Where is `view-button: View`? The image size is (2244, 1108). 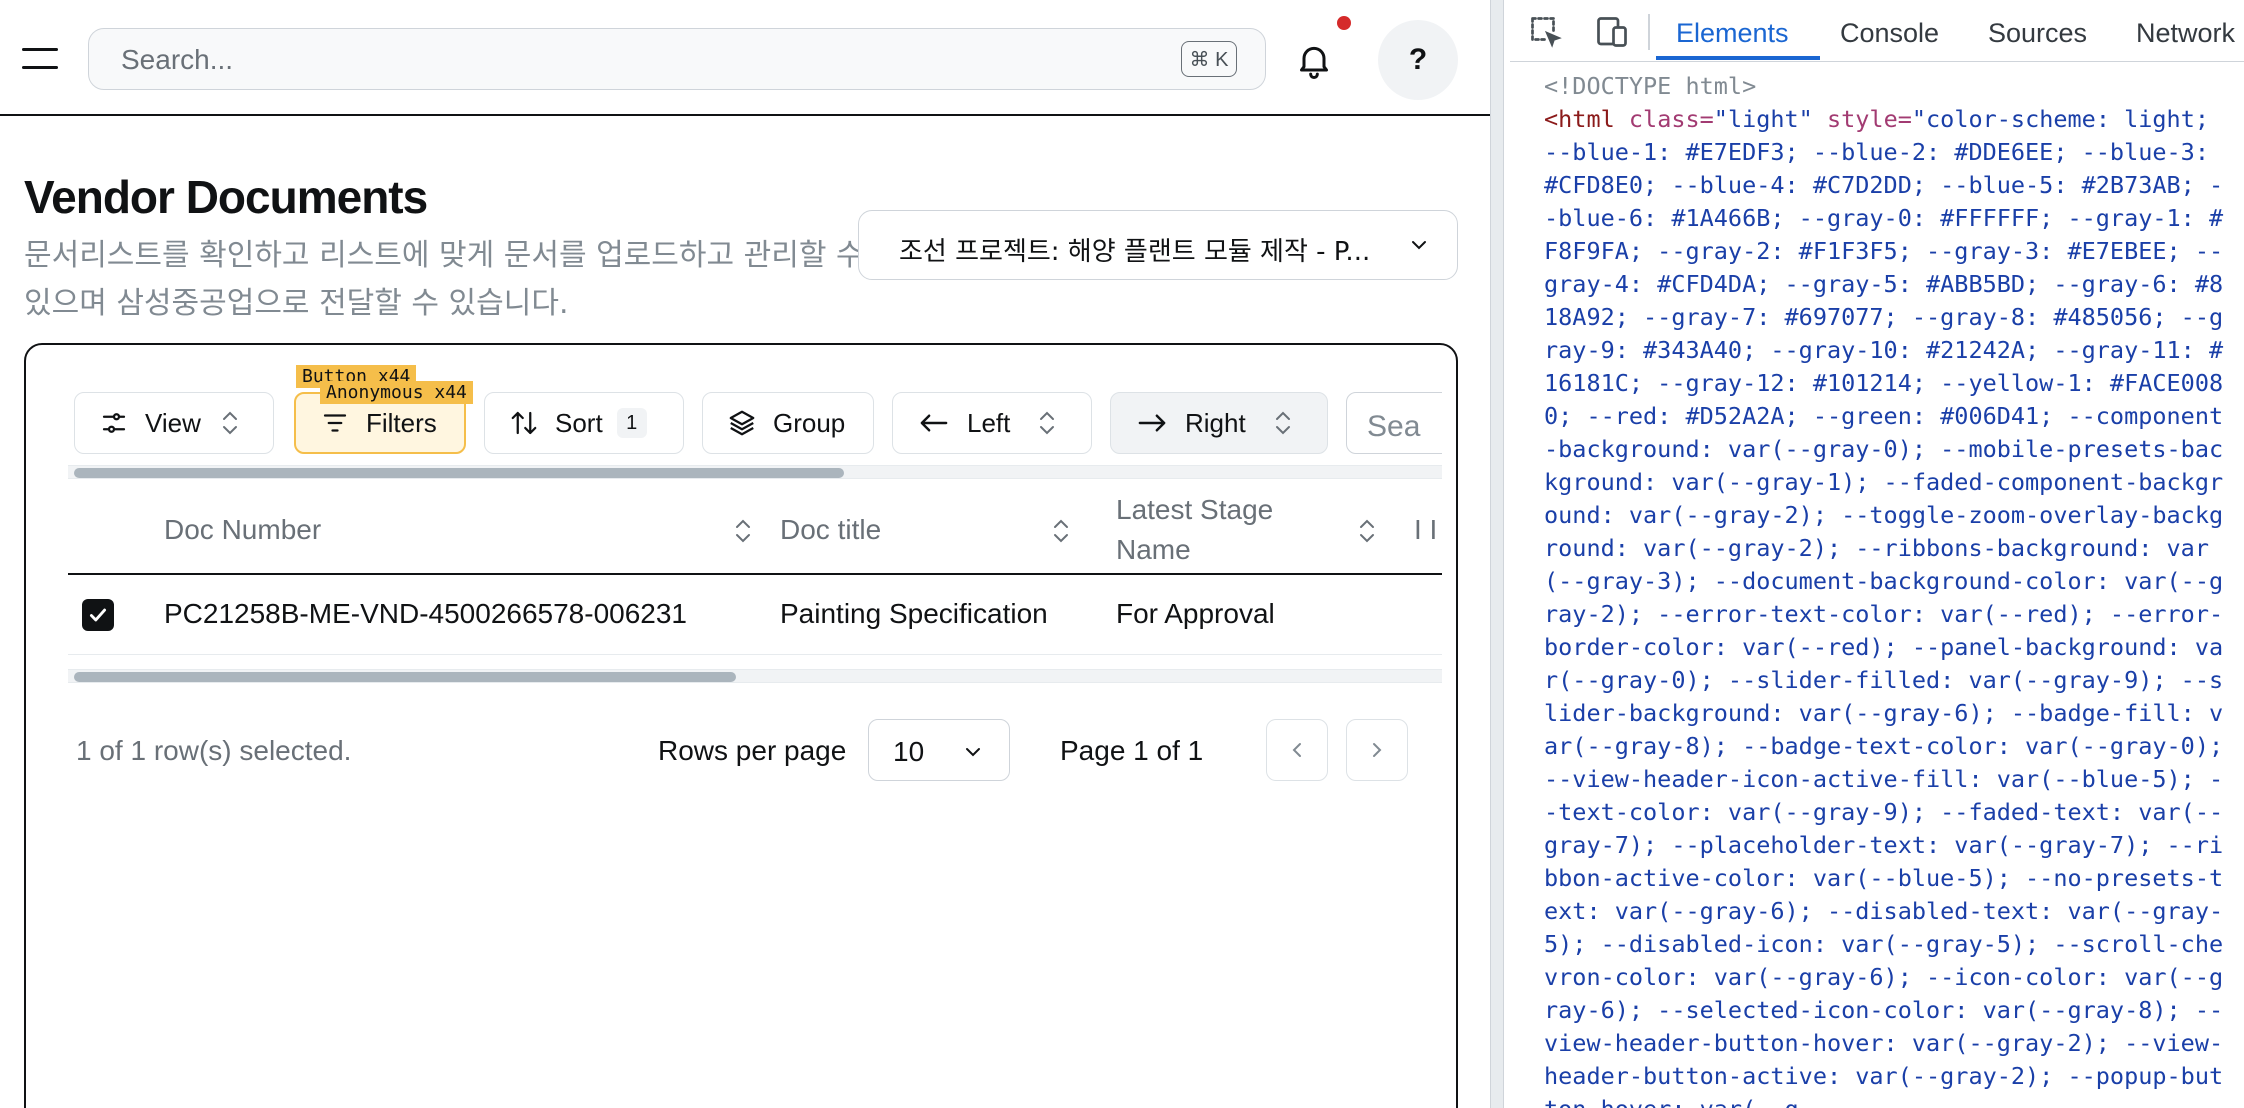 view-button: View is located at coordinates (174, 423).